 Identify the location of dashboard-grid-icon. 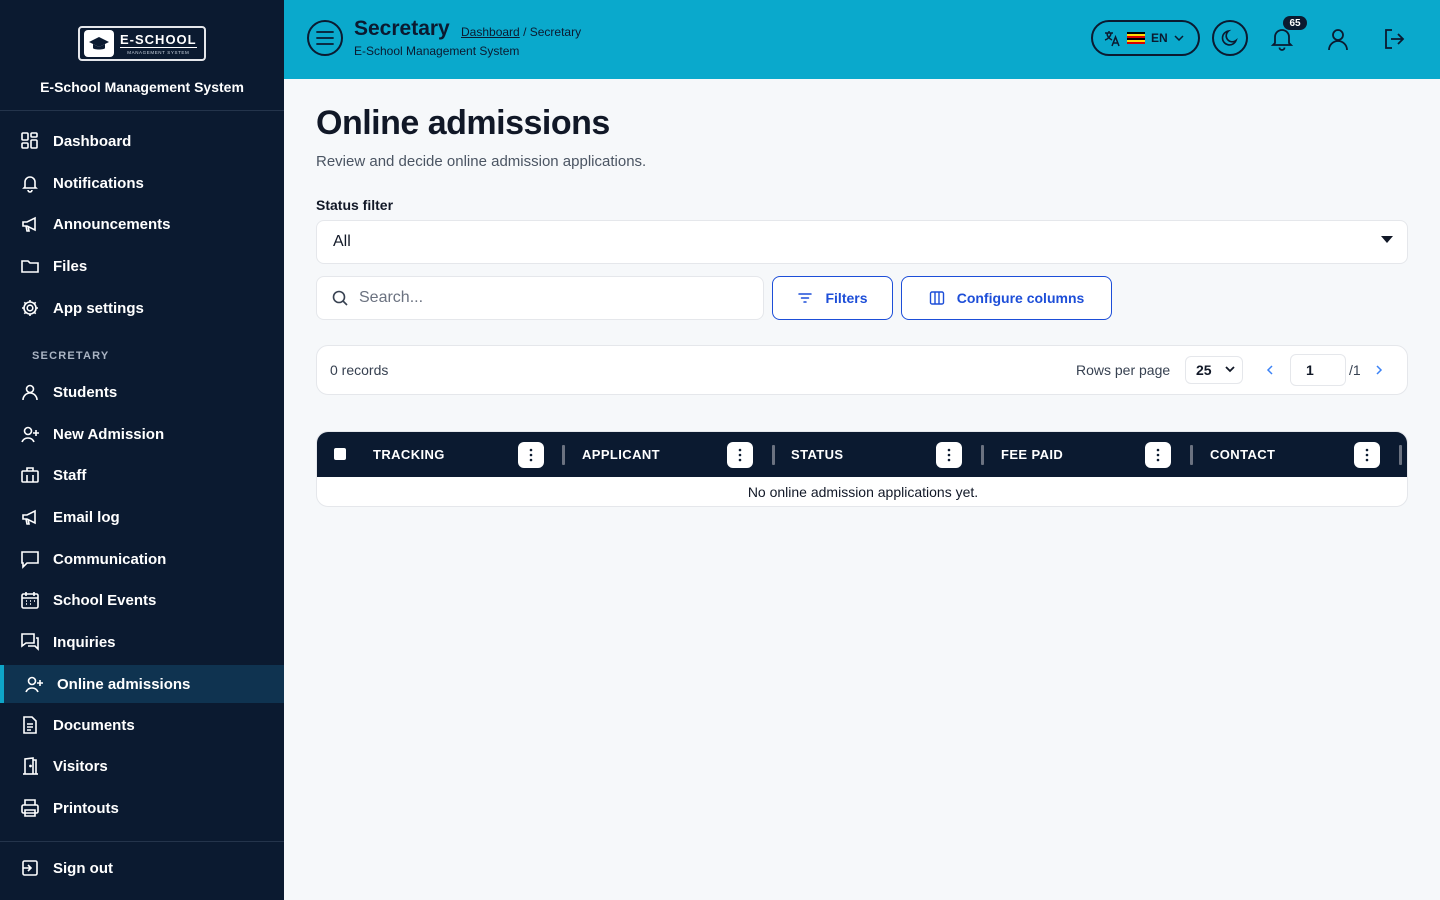
(29, 140).